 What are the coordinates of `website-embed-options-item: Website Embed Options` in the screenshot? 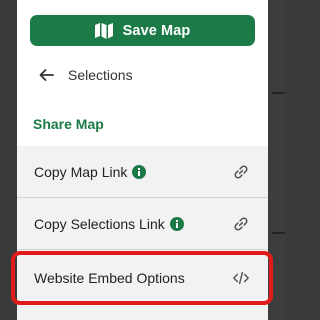 It's located at (142, 278).